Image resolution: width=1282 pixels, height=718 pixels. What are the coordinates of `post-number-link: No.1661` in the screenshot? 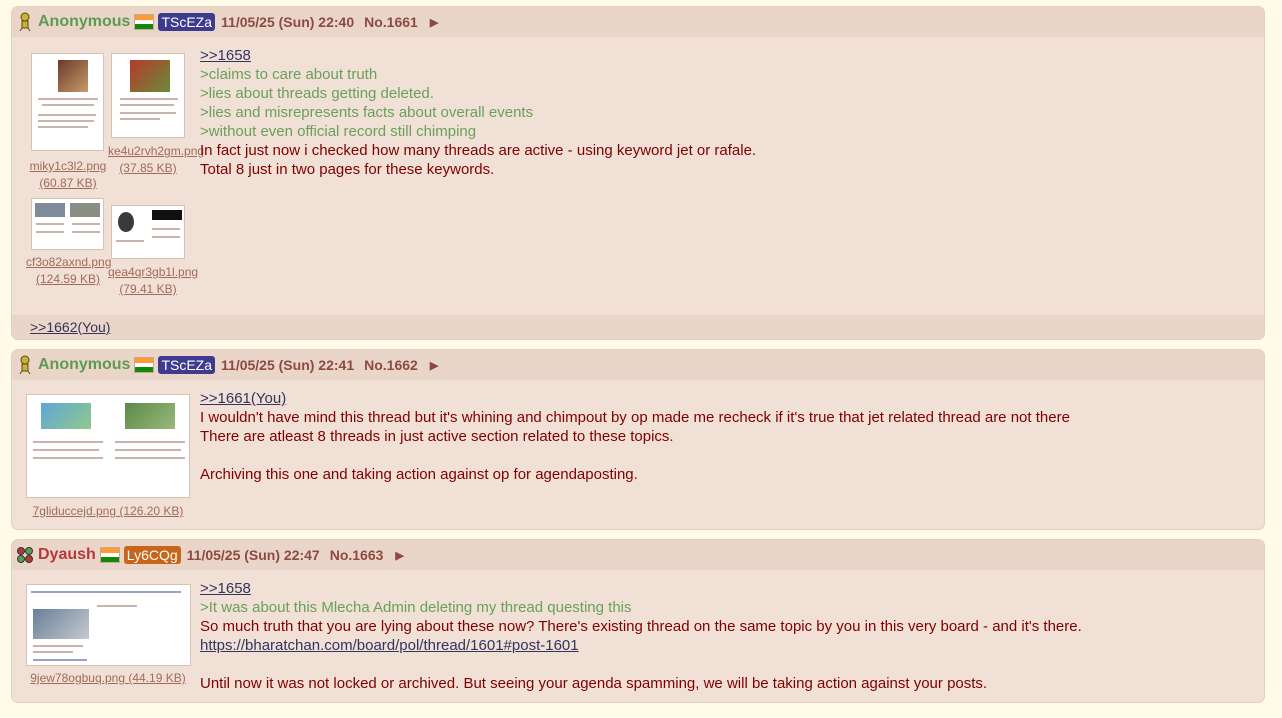 It's located at (391, 22).